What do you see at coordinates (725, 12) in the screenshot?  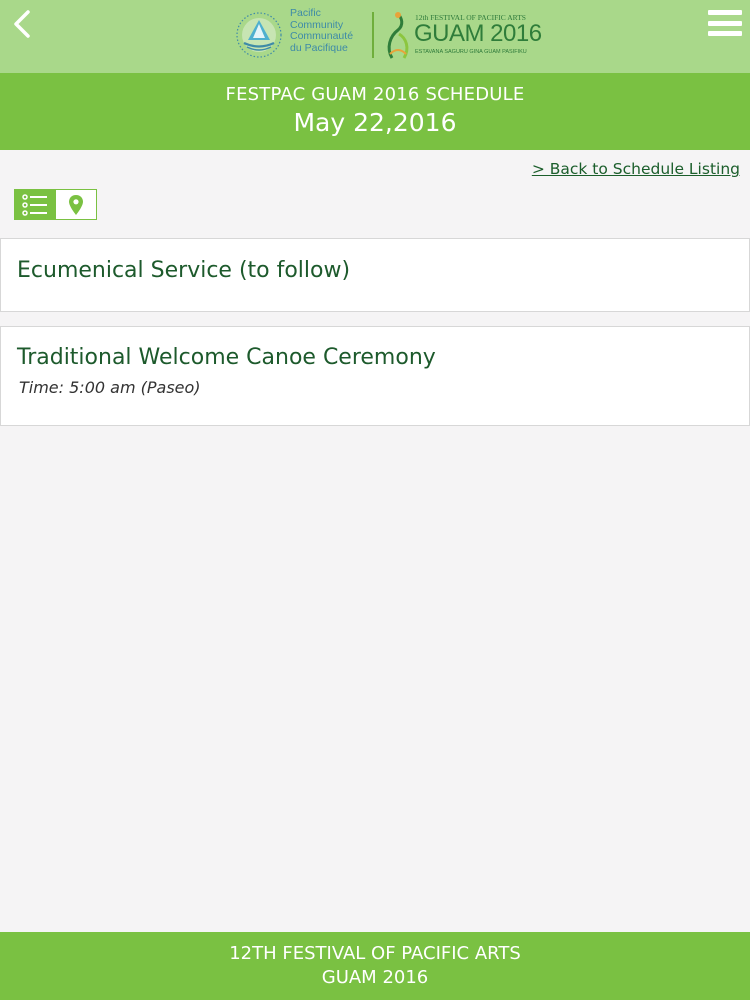 I see `hamburger-menu-icon` at bounding box center [725, 12].